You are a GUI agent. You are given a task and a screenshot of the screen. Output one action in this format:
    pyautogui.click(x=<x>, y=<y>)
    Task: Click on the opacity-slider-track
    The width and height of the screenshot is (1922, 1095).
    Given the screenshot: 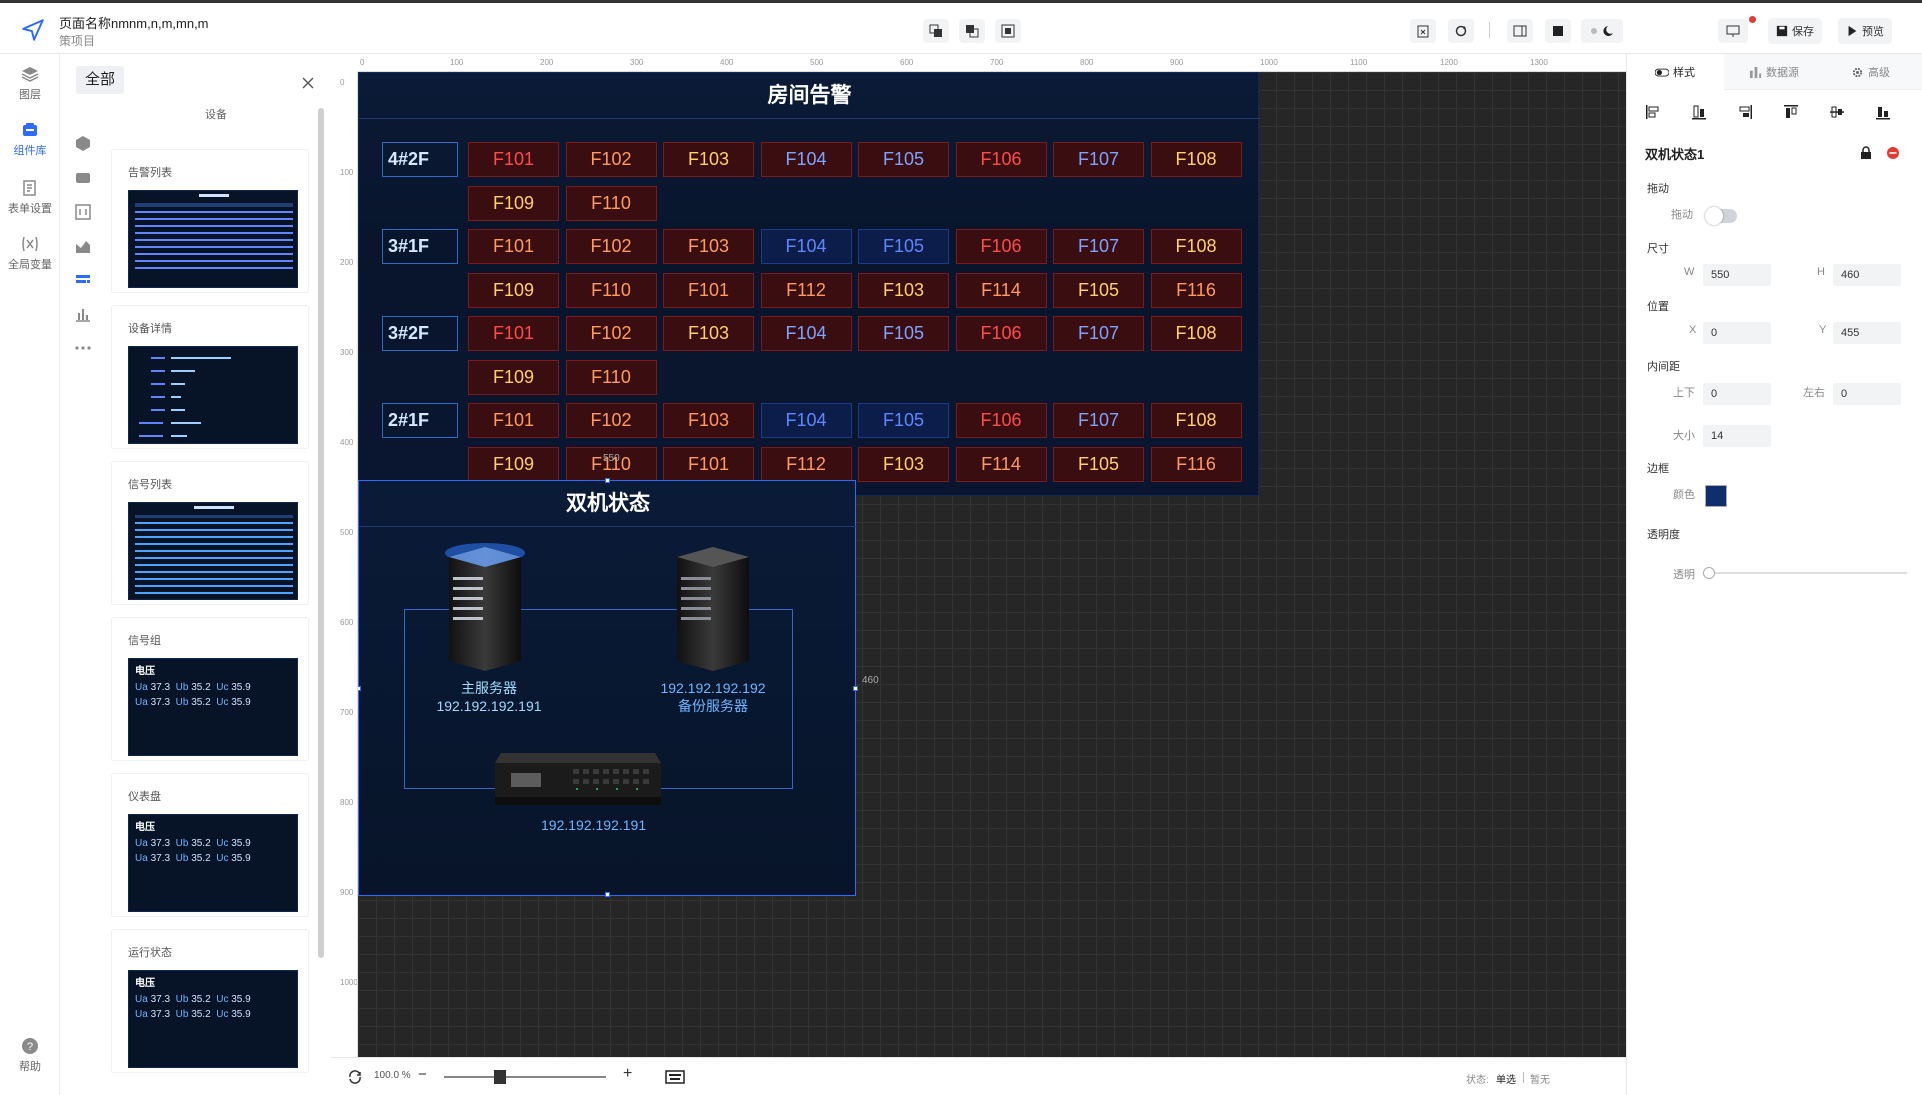 What is the action you would take?
    pyautogui.click(x=1807, y=573)
    